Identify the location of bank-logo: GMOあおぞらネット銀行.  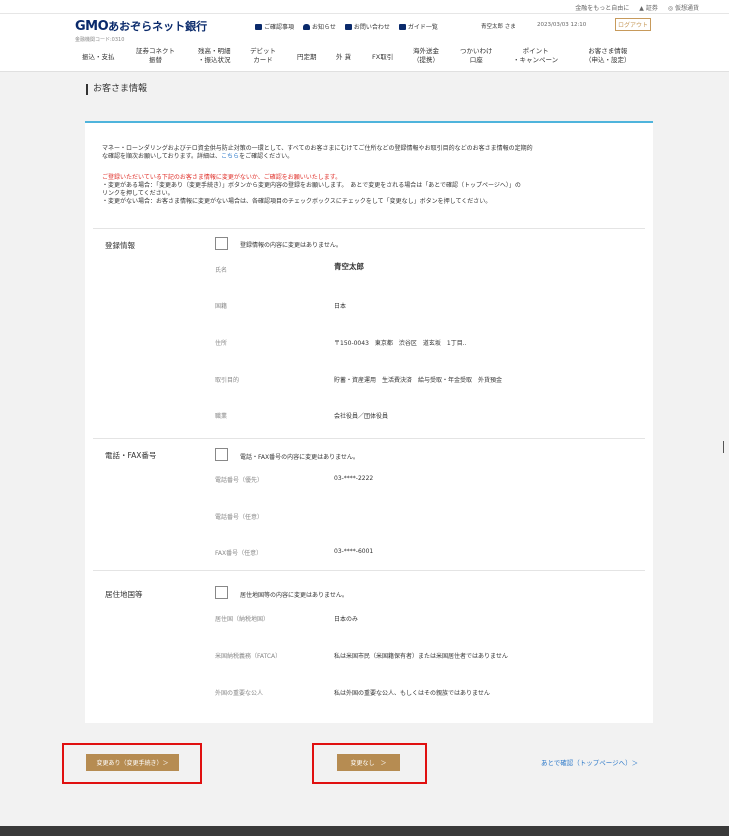
(141, 26).